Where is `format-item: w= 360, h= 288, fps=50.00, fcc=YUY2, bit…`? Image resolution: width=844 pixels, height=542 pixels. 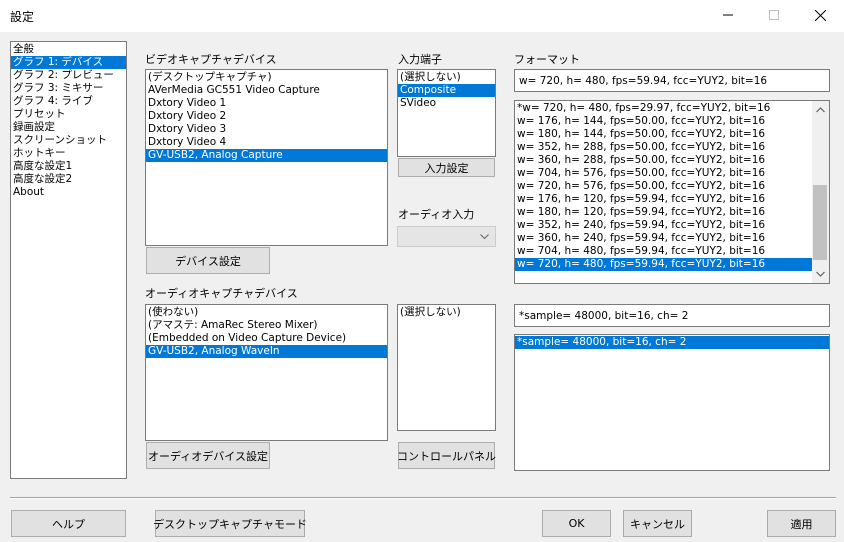 format-item: w= 360, h= 288, fps=50.00, fcc=YUY2, bit… is located at coordinates (663, 160).